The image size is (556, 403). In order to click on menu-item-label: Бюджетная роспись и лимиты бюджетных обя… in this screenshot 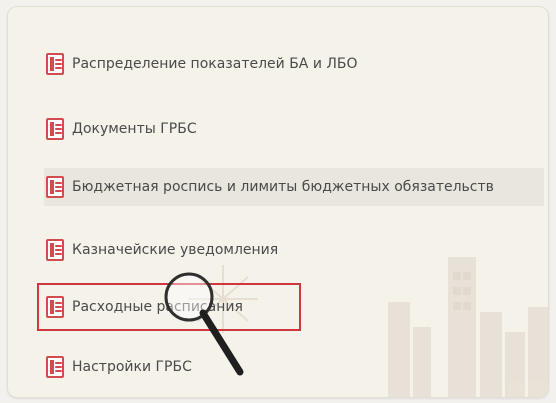, I will do `click(283, 187)`.